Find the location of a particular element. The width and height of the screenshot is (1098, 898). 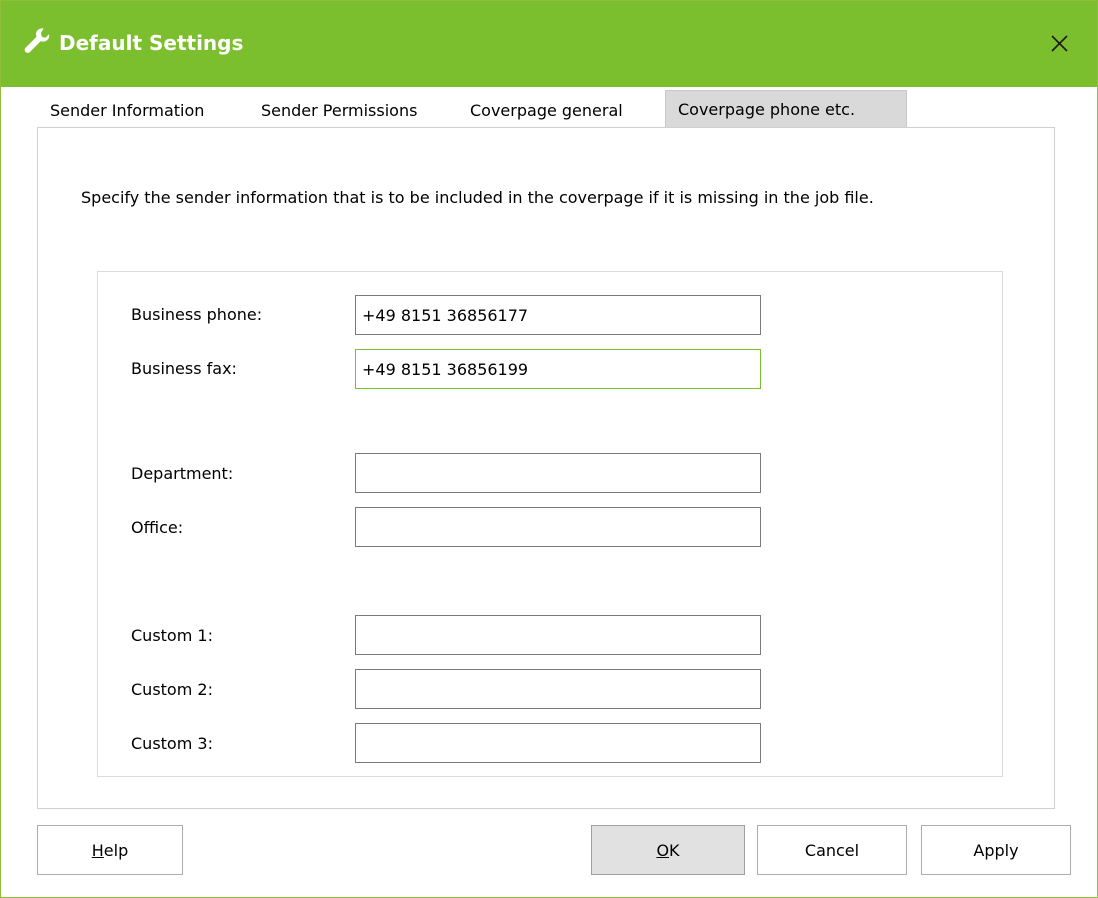

wrench-icon is located at coordinates (37, 40).